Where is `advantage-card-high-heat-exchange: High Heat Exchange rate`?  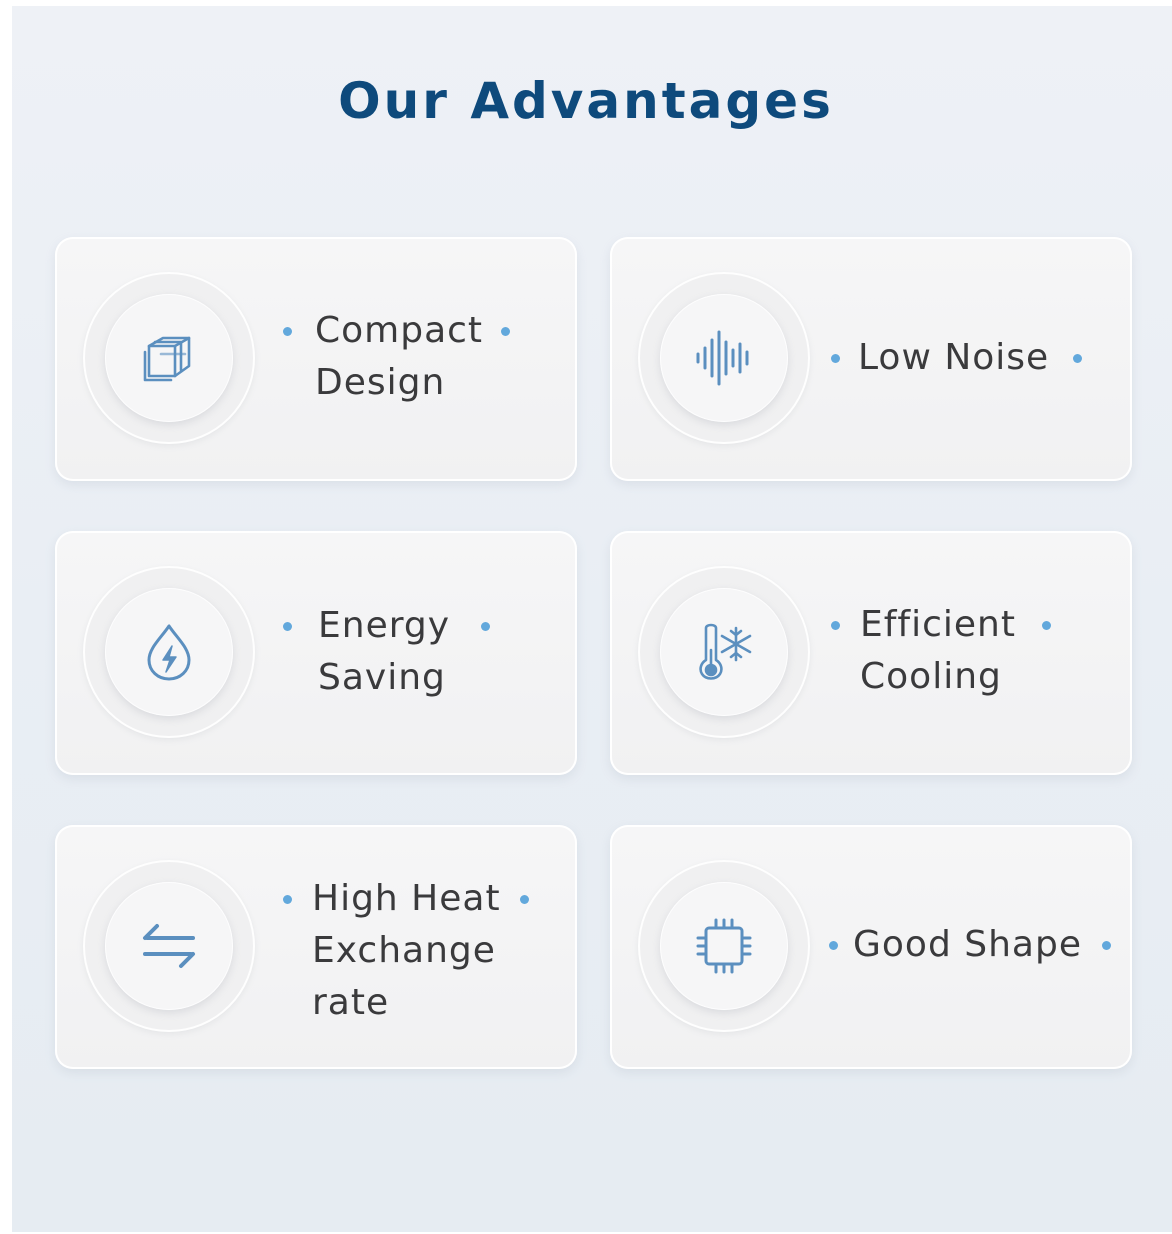 advantage-card-high-heat-exchange: High Heat Exchange rate is located at coordinates (316, 947).